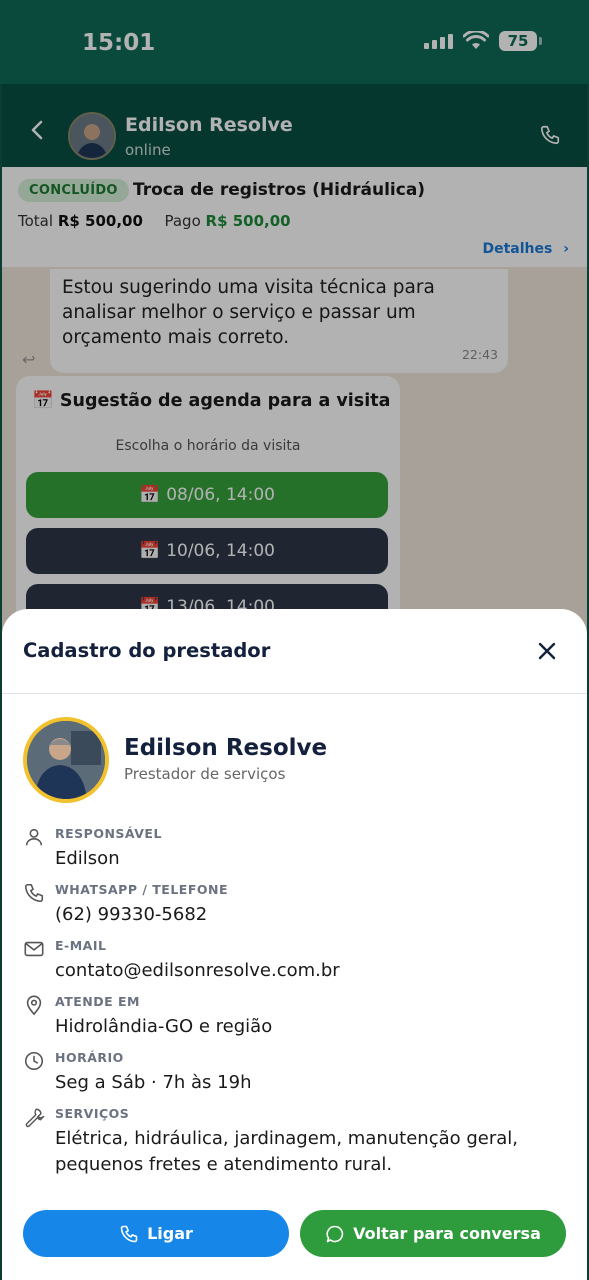  Describe the element at coordinates (141, 889) in the screenshot. I see `field-label: WHATSAPP / TELEFONE` at that location.